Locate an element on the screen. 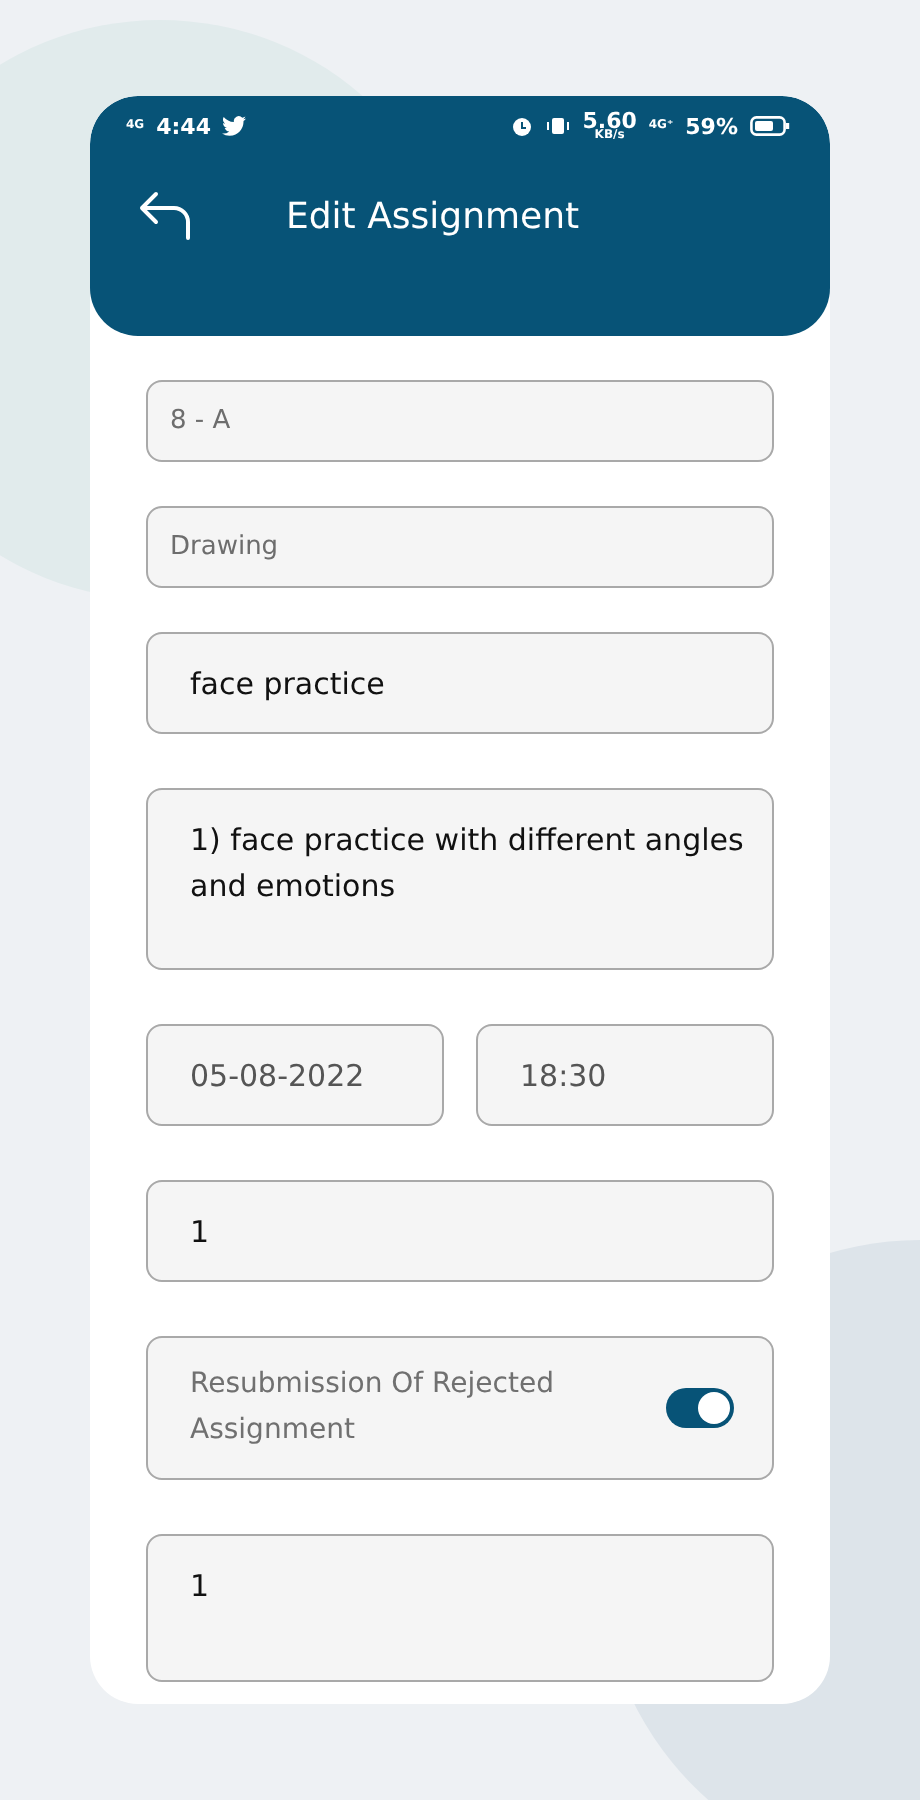 The width and height of the screenshot is (920, 1800). toggle-label: Resubmission Of Rejected Assignment is located at coordinates (373, 1408).